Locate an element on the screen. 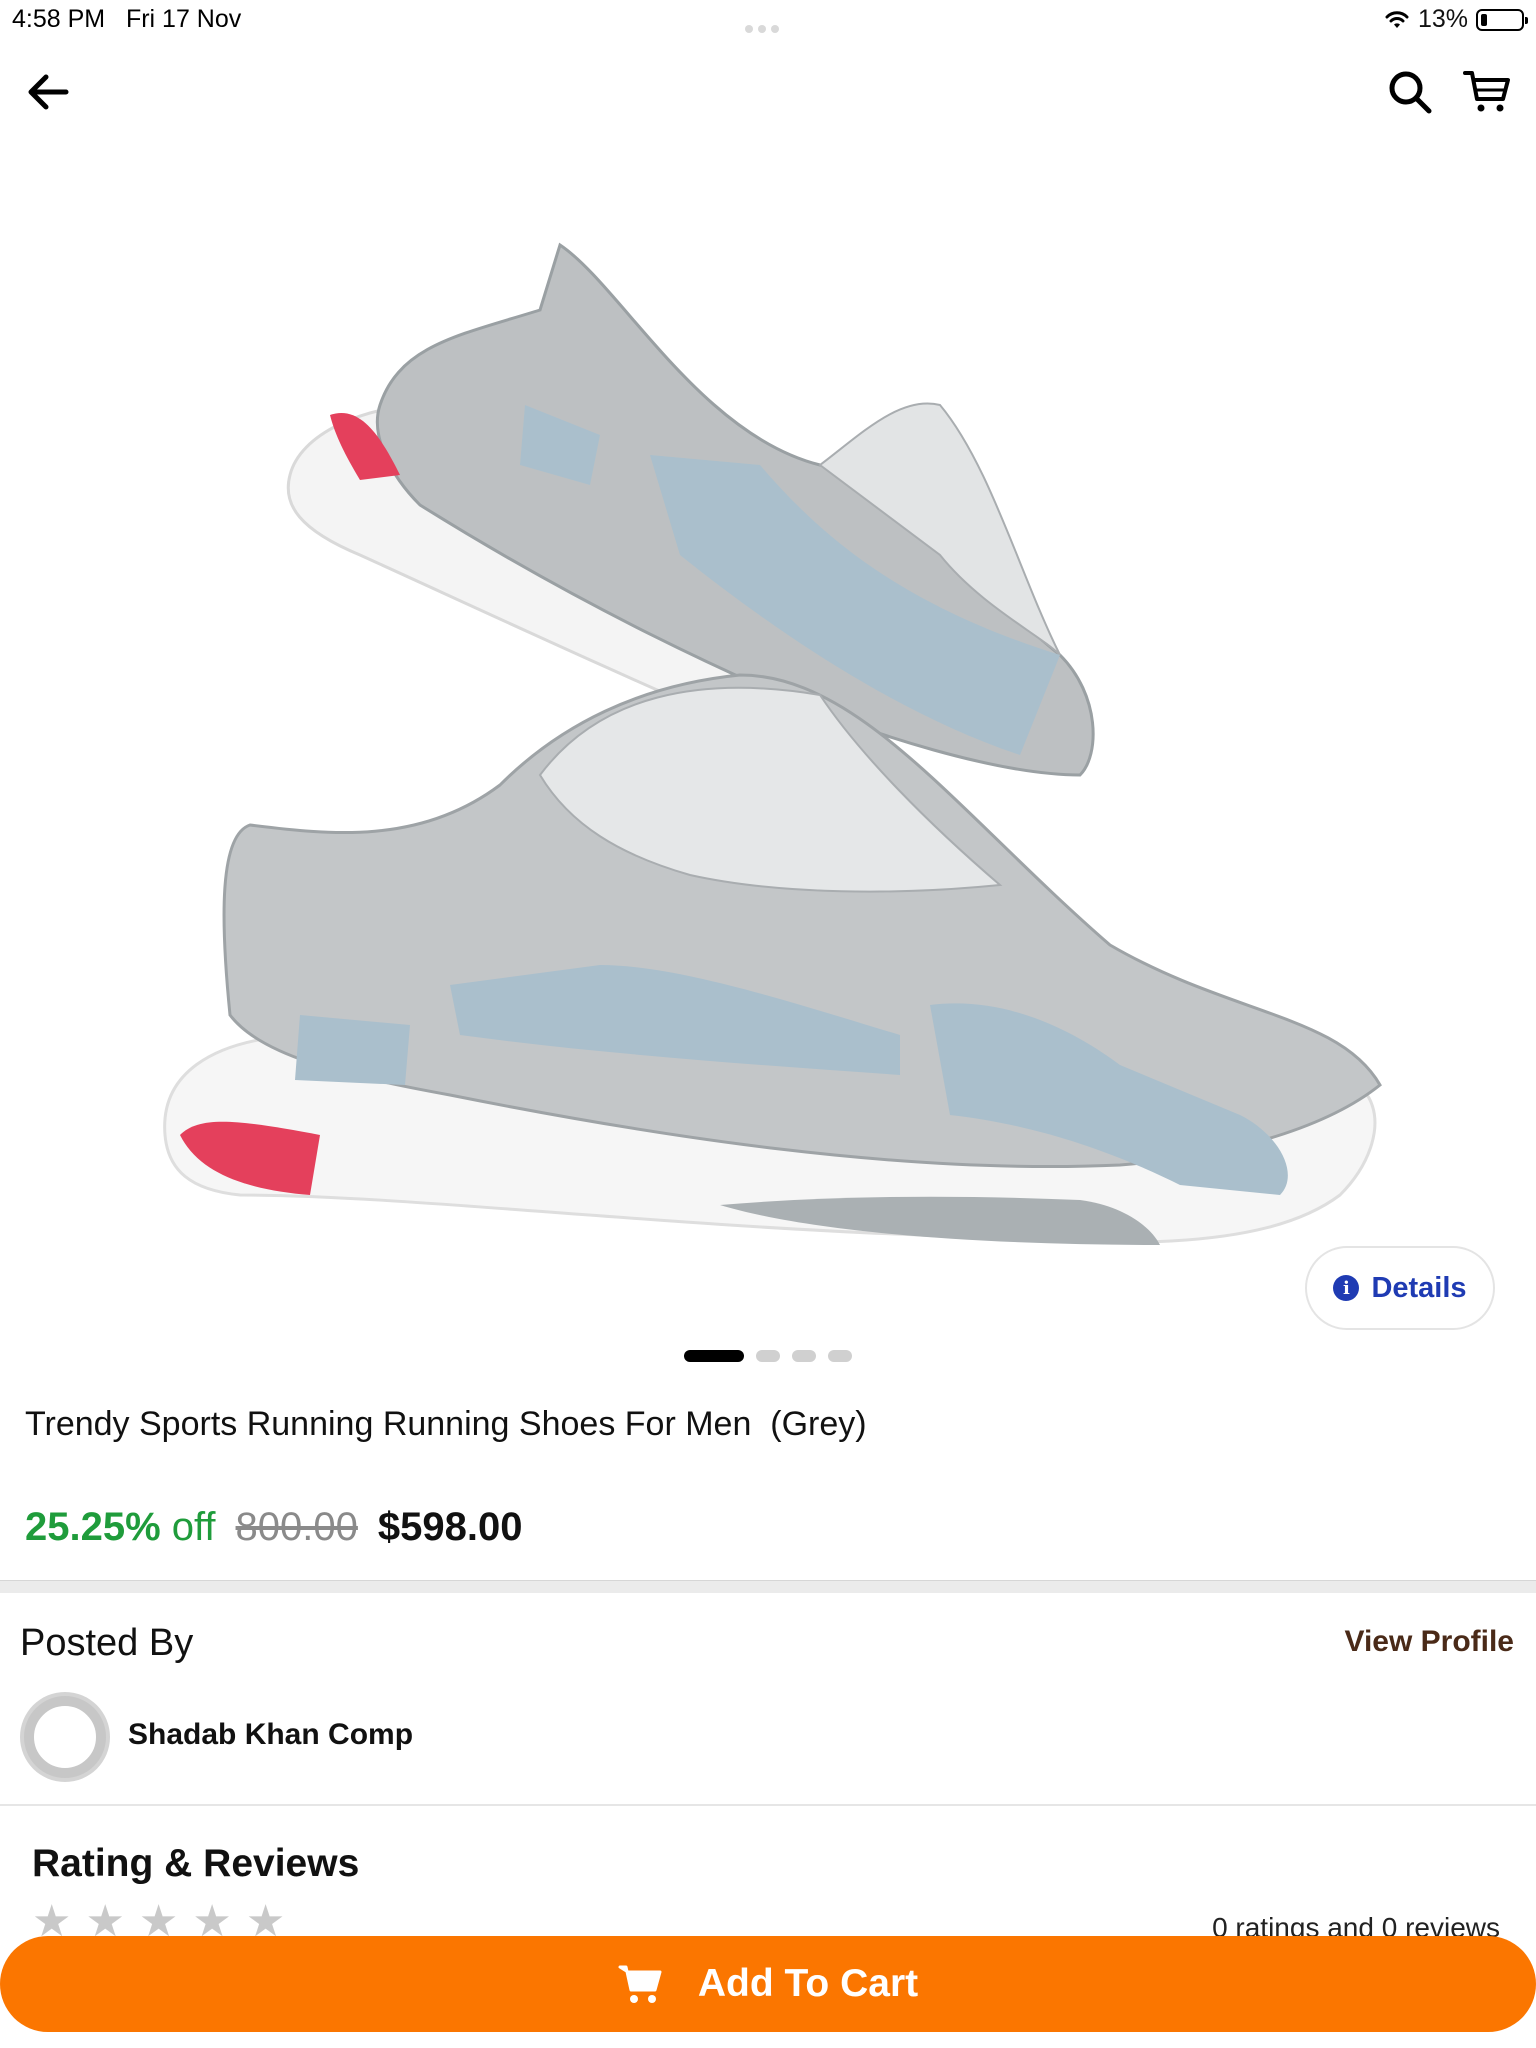 The height and width of the screenshot is (2048, 1536). status-time: 4:58 PM Fri 17 Nov is located at coordinates (126, 19).